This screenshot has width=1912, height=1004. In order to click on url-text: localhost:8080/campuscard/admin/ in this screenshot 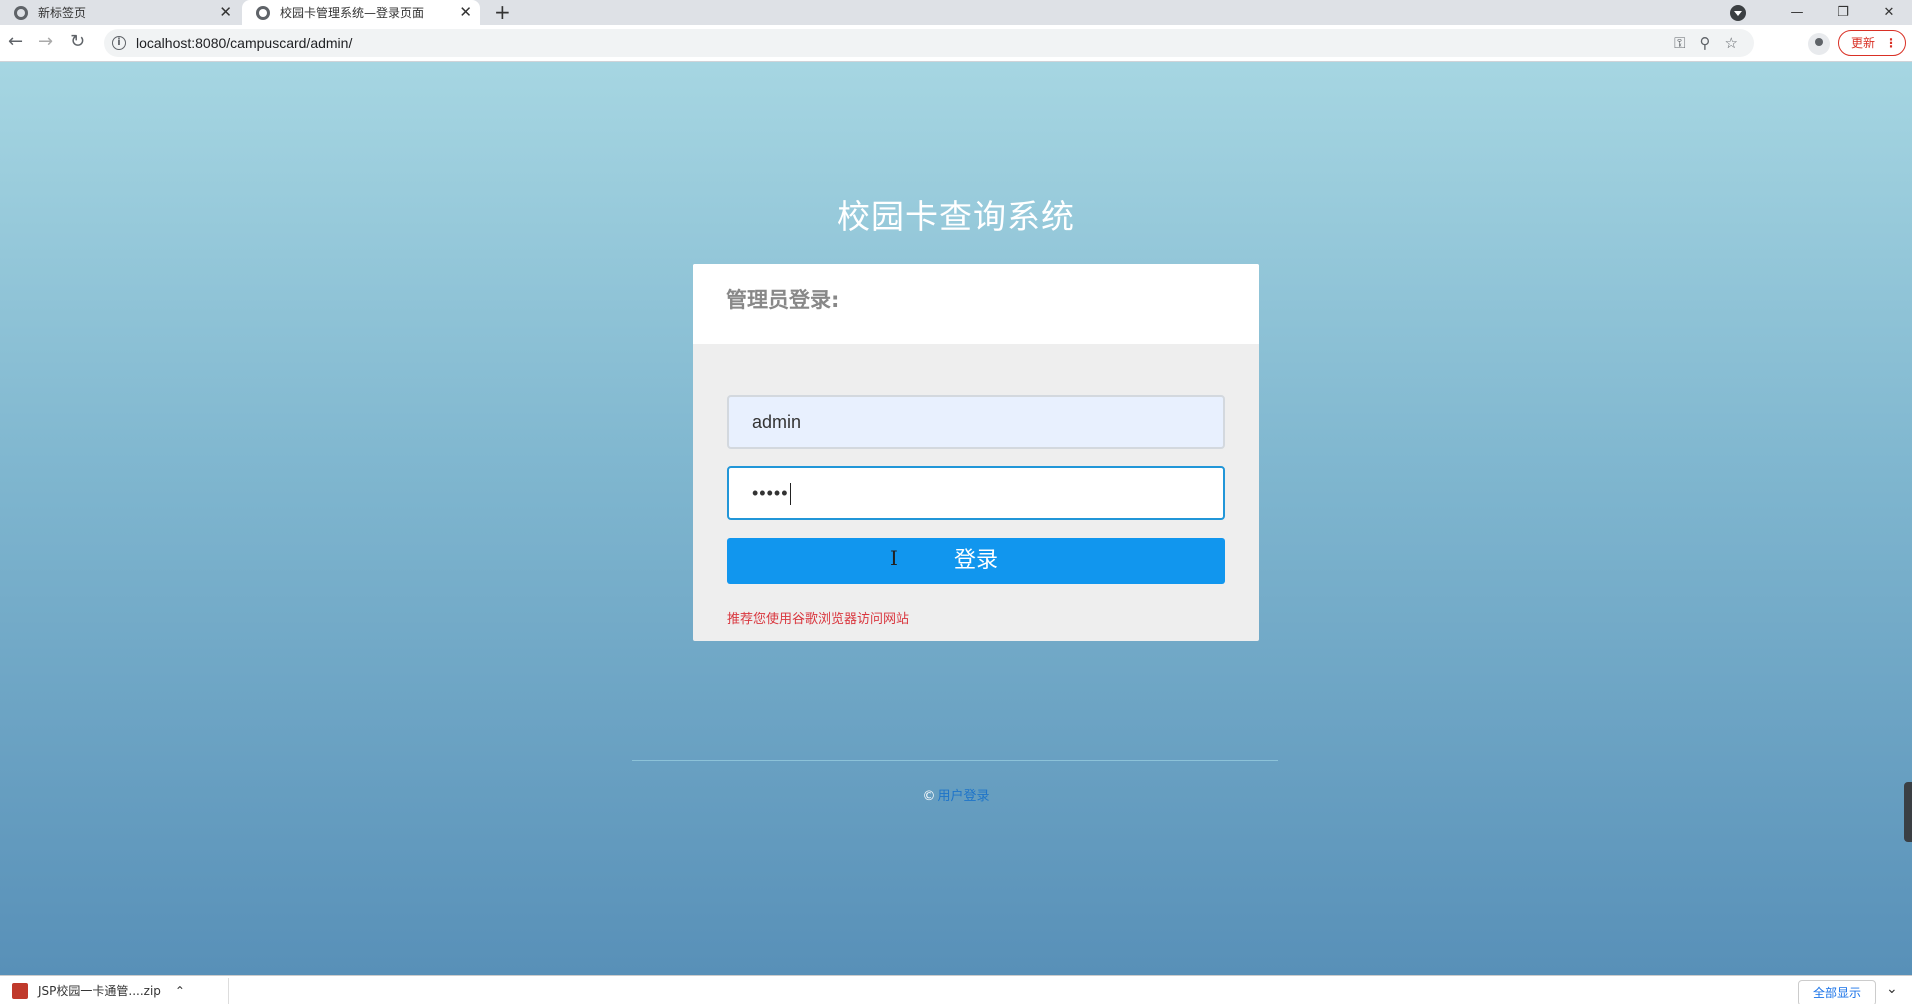, I will do `click(244, 43)`.